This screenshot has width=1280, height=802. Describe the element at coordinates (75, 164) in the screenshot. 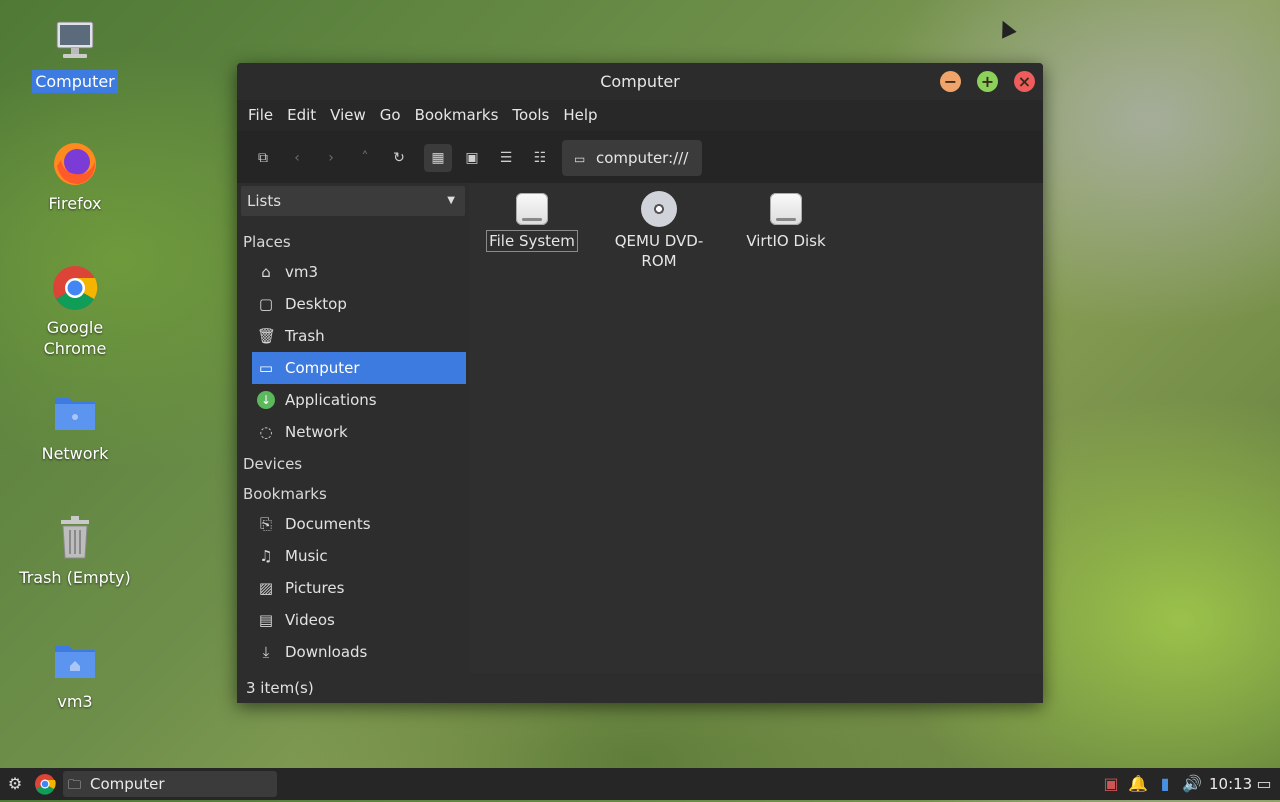

I see `firefox-icon` at that location.